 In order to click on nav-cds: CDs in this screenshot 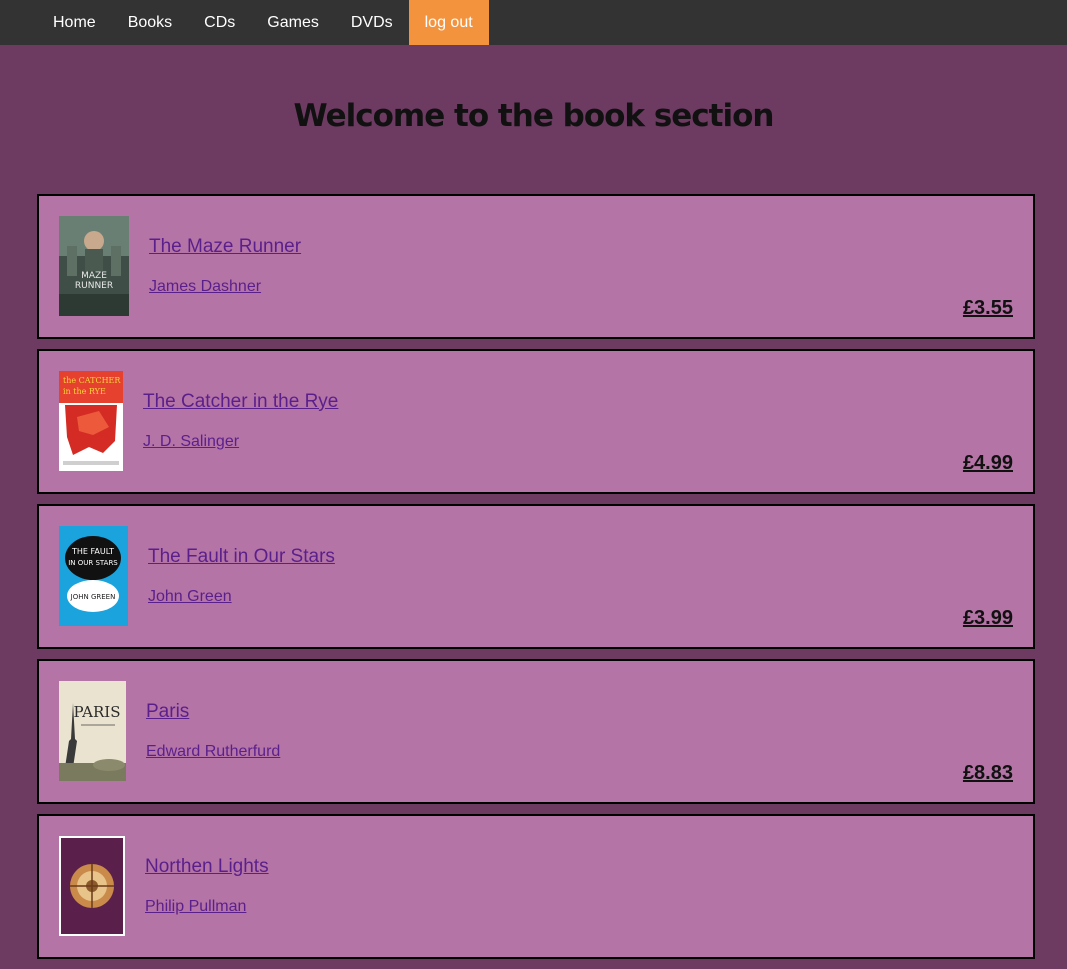, I will do `click(219, 22)`.